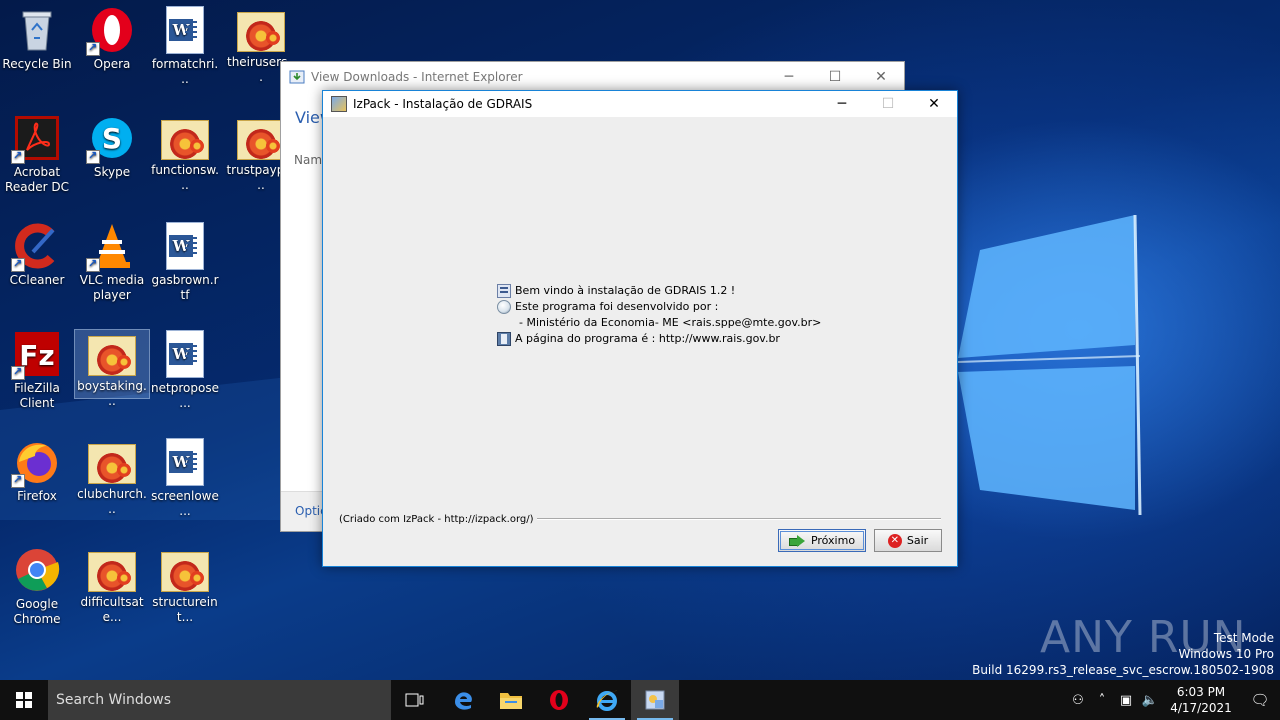  I want to click on desktop-icon-recycle-bin: Recycle Bin, so click(37, 39).